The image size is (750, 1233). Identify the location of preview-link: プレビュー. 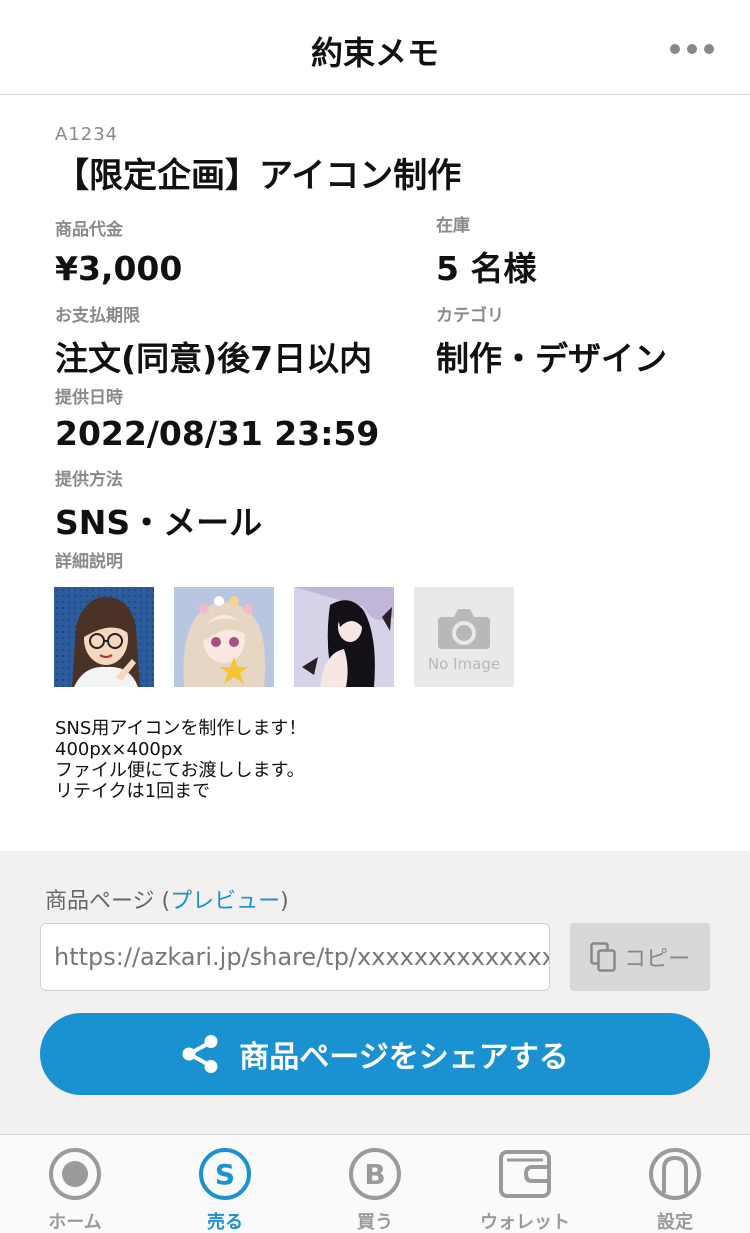
(225, 901).